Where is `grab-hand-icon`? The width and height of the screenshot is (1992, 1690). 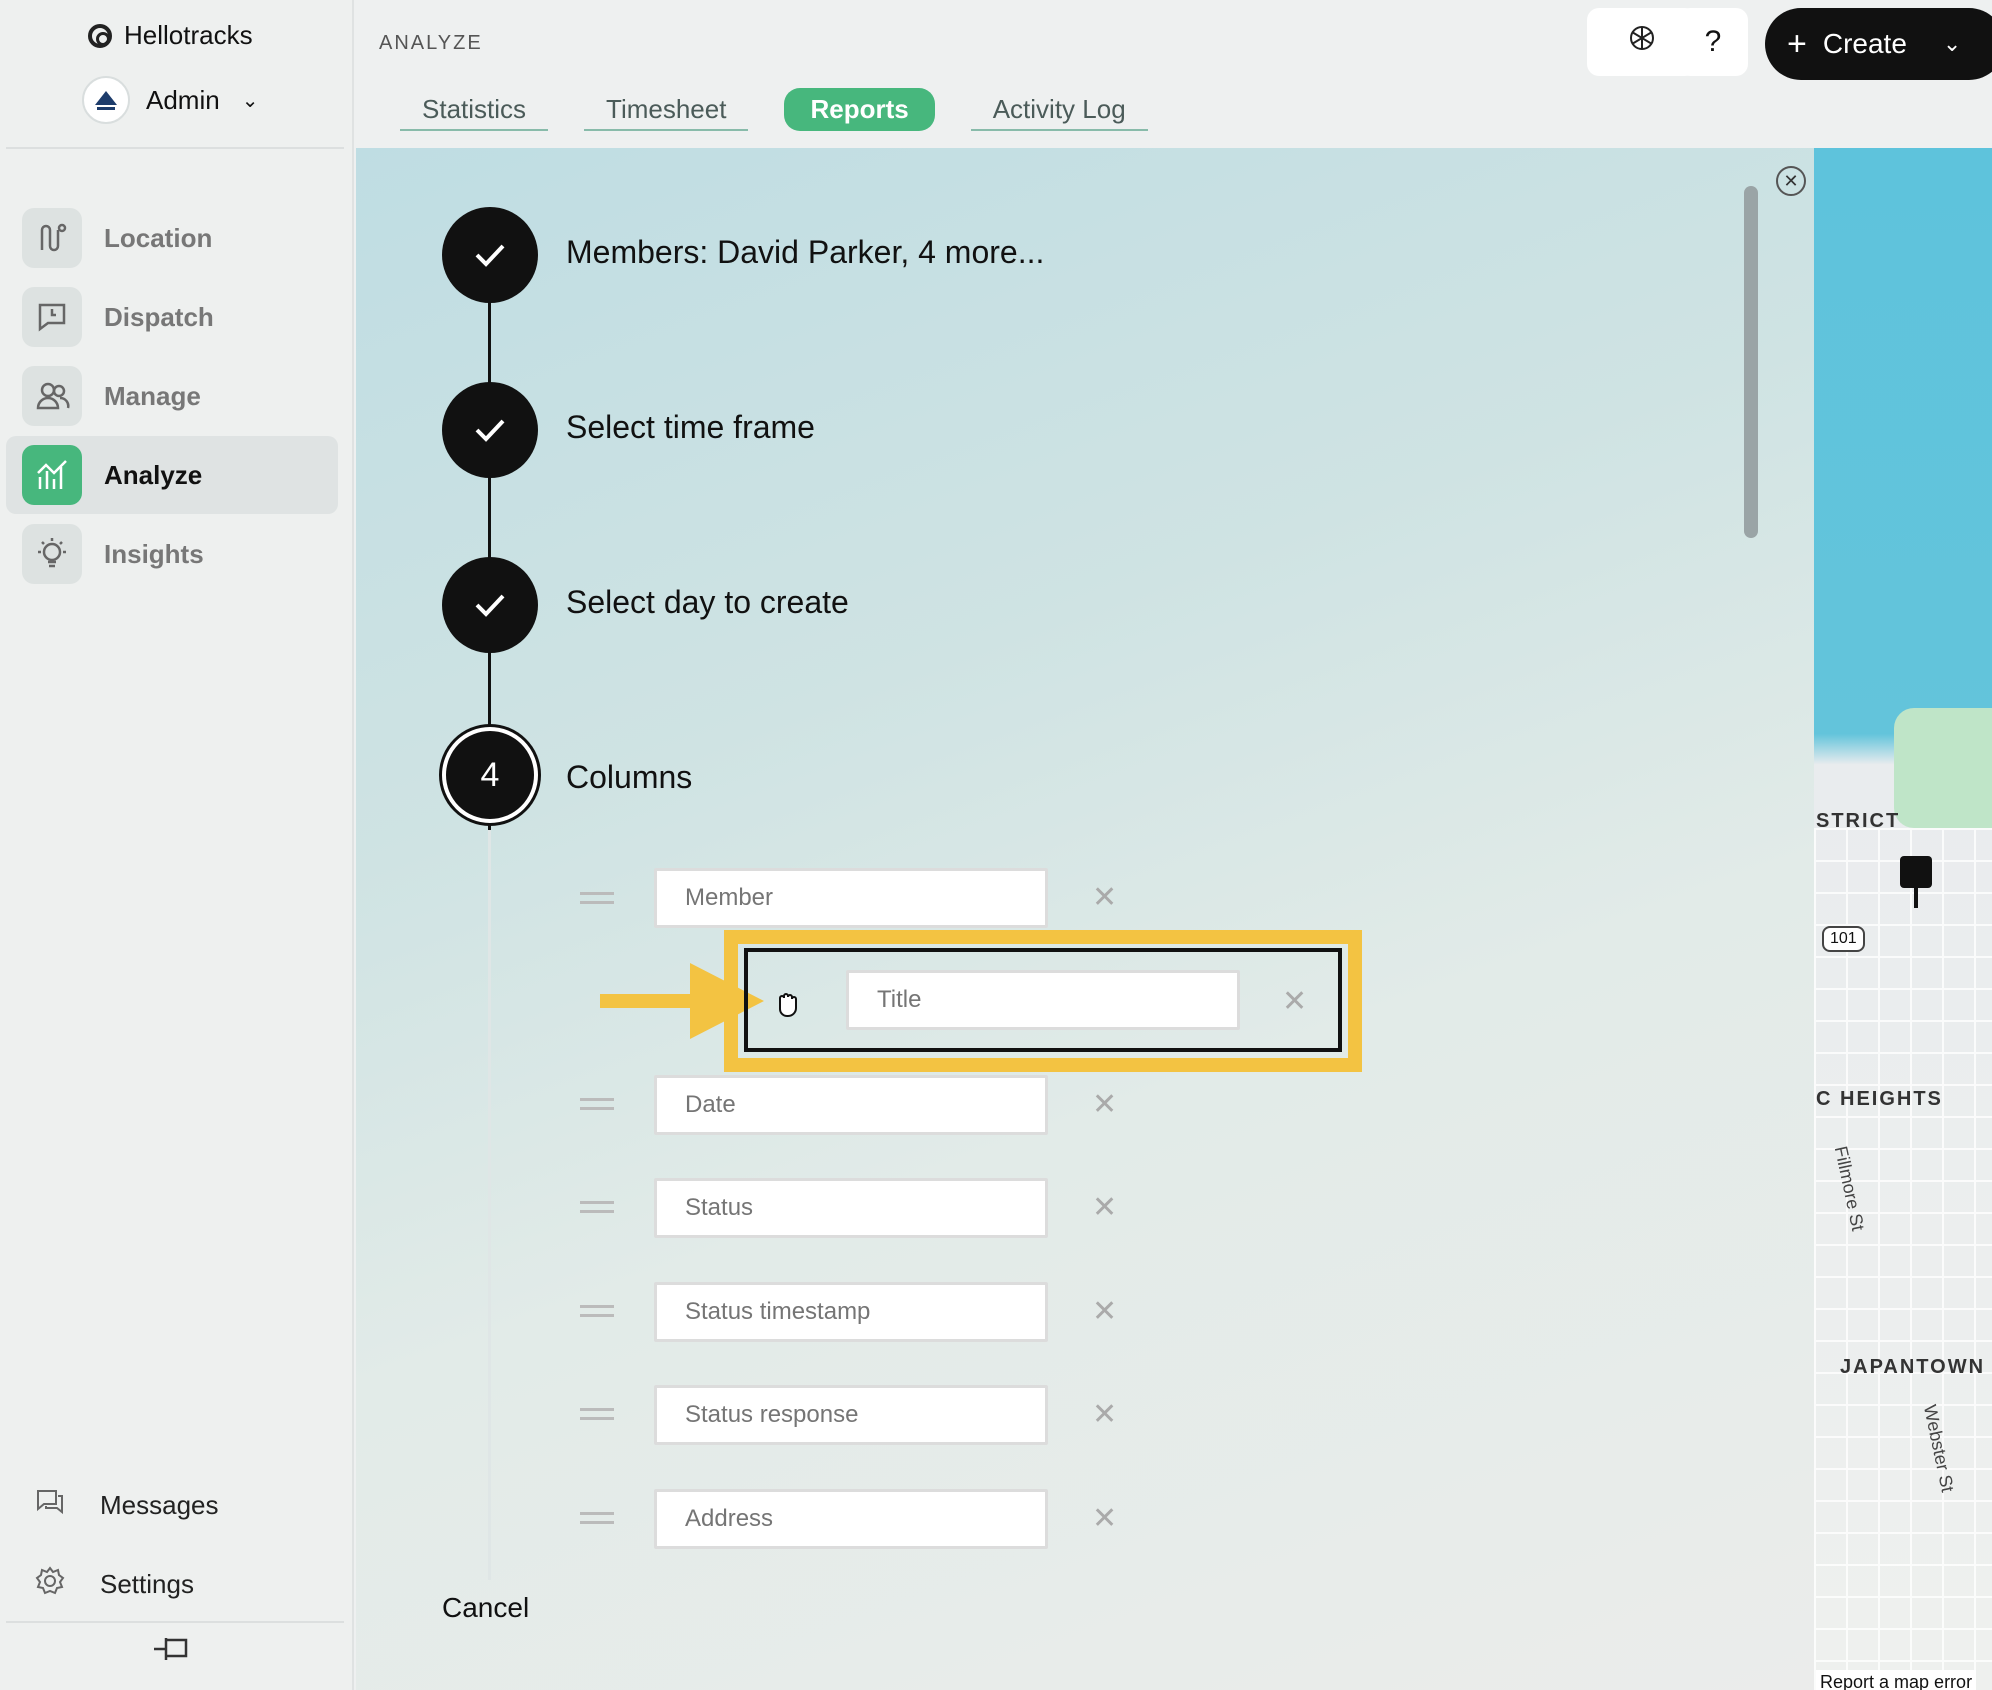
grab-hand-icon is located at coordinates (788, 1006).